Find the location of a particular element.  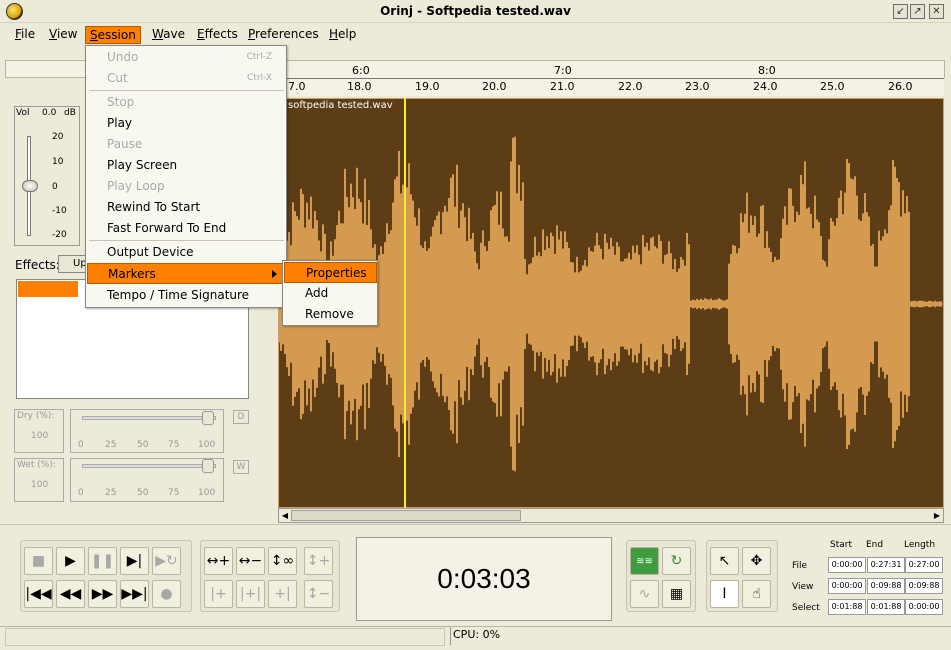

info-row-label: File is located at coordinates (800, 566).